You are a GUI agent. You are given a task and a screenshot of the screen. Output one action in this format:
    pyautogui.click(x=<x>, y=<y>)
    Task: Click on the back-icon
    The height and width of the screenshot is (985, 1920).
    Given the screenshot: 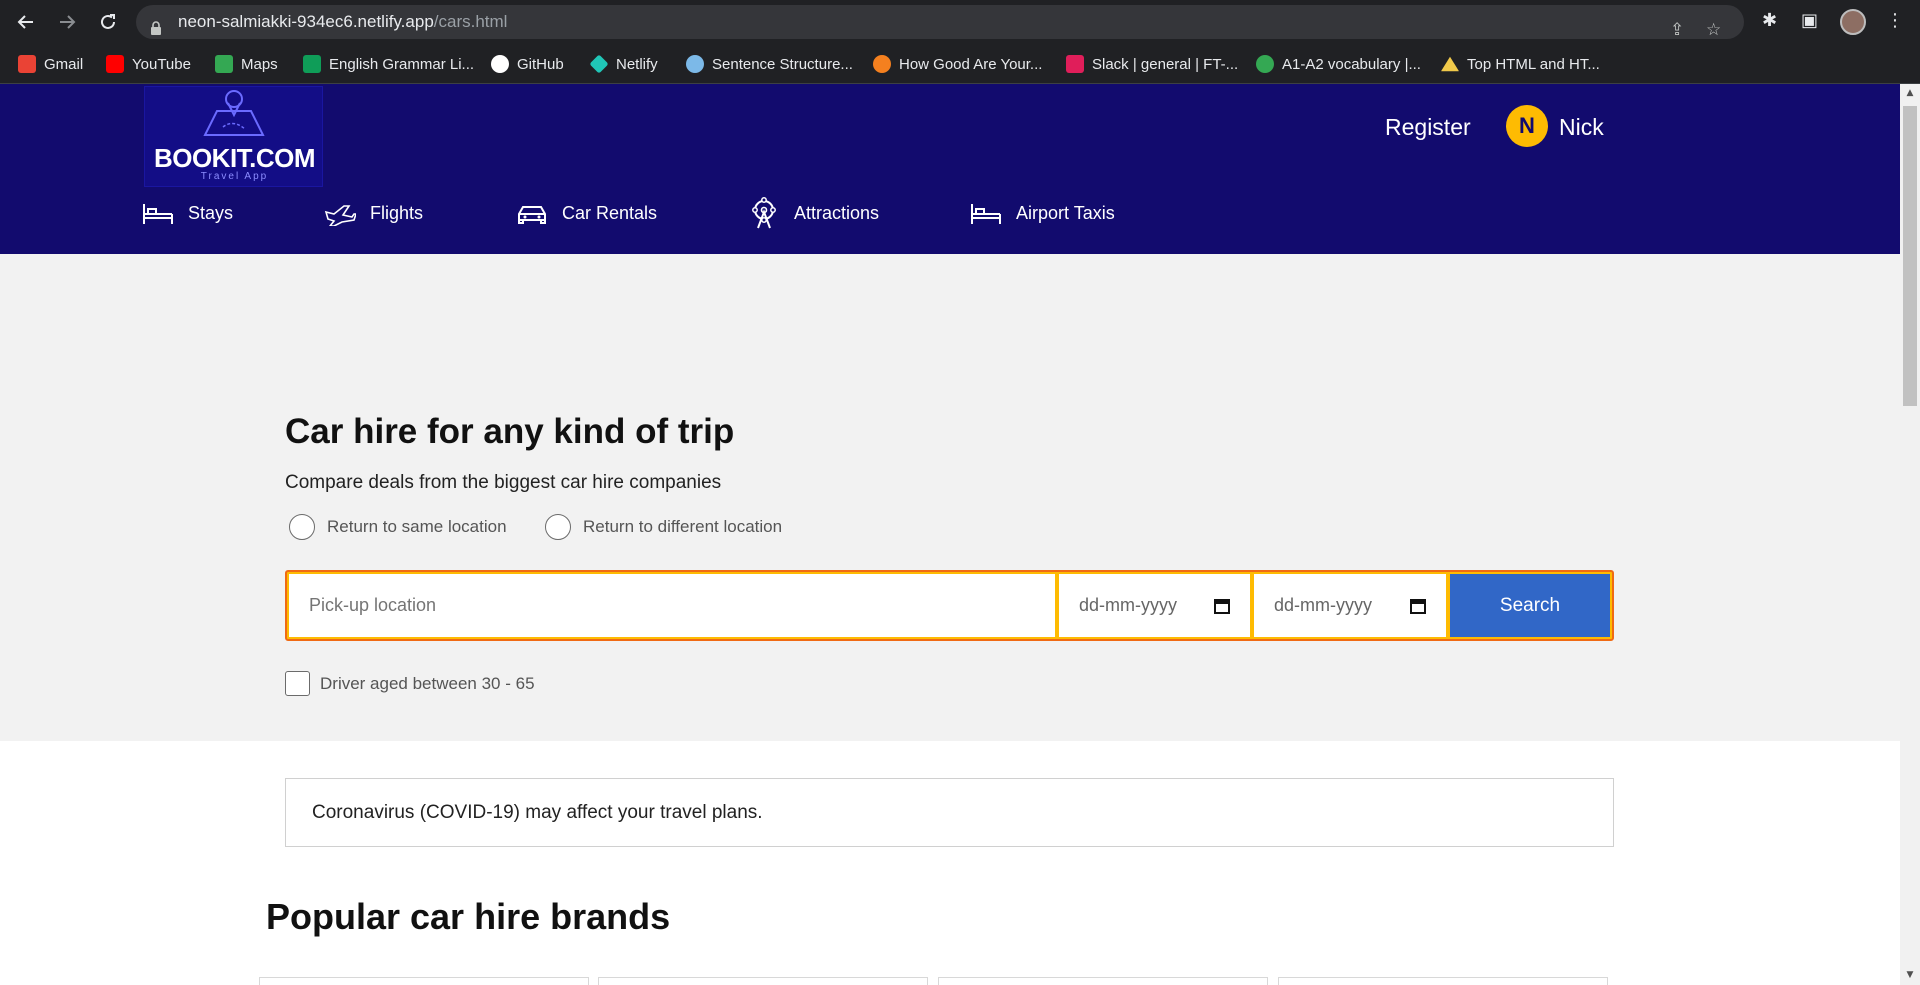 What is the action you would take?
    pyautogui.click(x=26, y=22)
    